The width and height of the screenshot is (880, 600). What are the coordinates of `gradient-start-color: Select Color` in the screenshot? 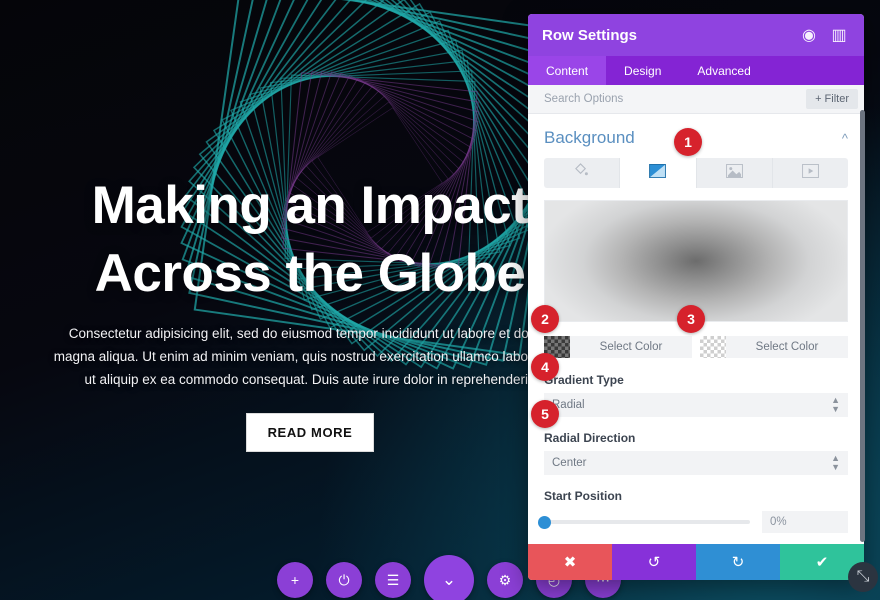 It's located at (618, 347).